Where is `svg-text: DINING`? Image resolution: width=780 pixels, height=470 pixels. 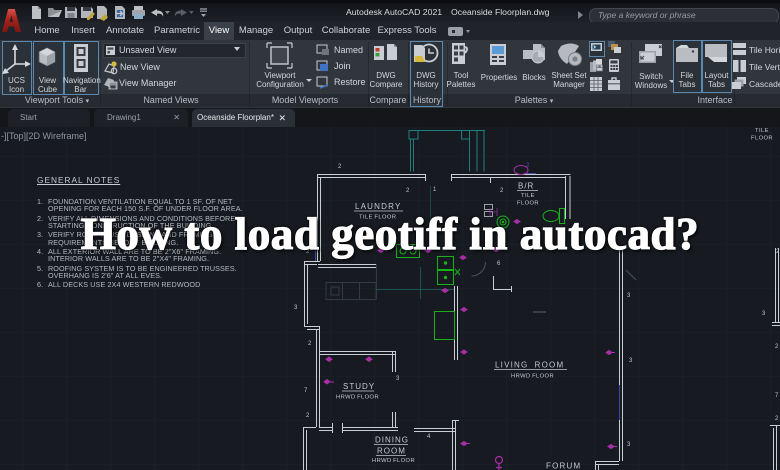
svg-text: DINING is located at coordinates (392, 440).